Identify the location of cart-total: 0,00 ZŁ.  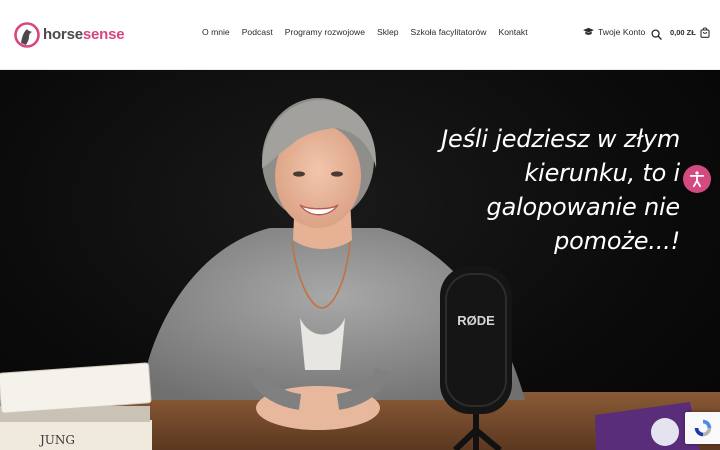
(683, 32).